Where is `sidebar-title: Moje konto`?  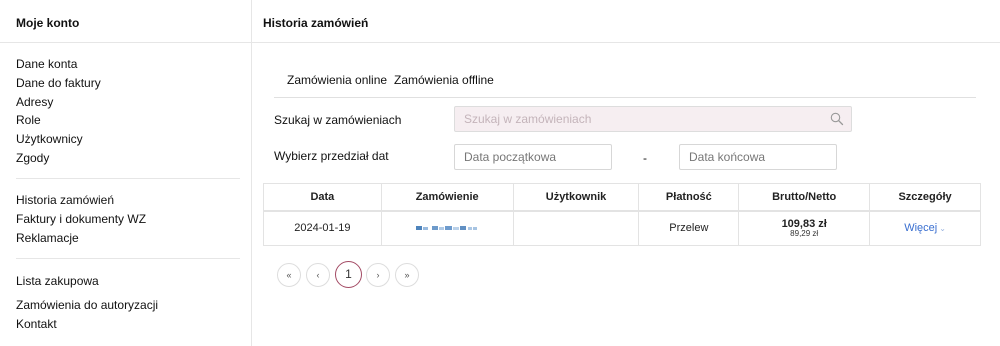
sidebar-title: Moje konto is located at coordinates (48, 23).